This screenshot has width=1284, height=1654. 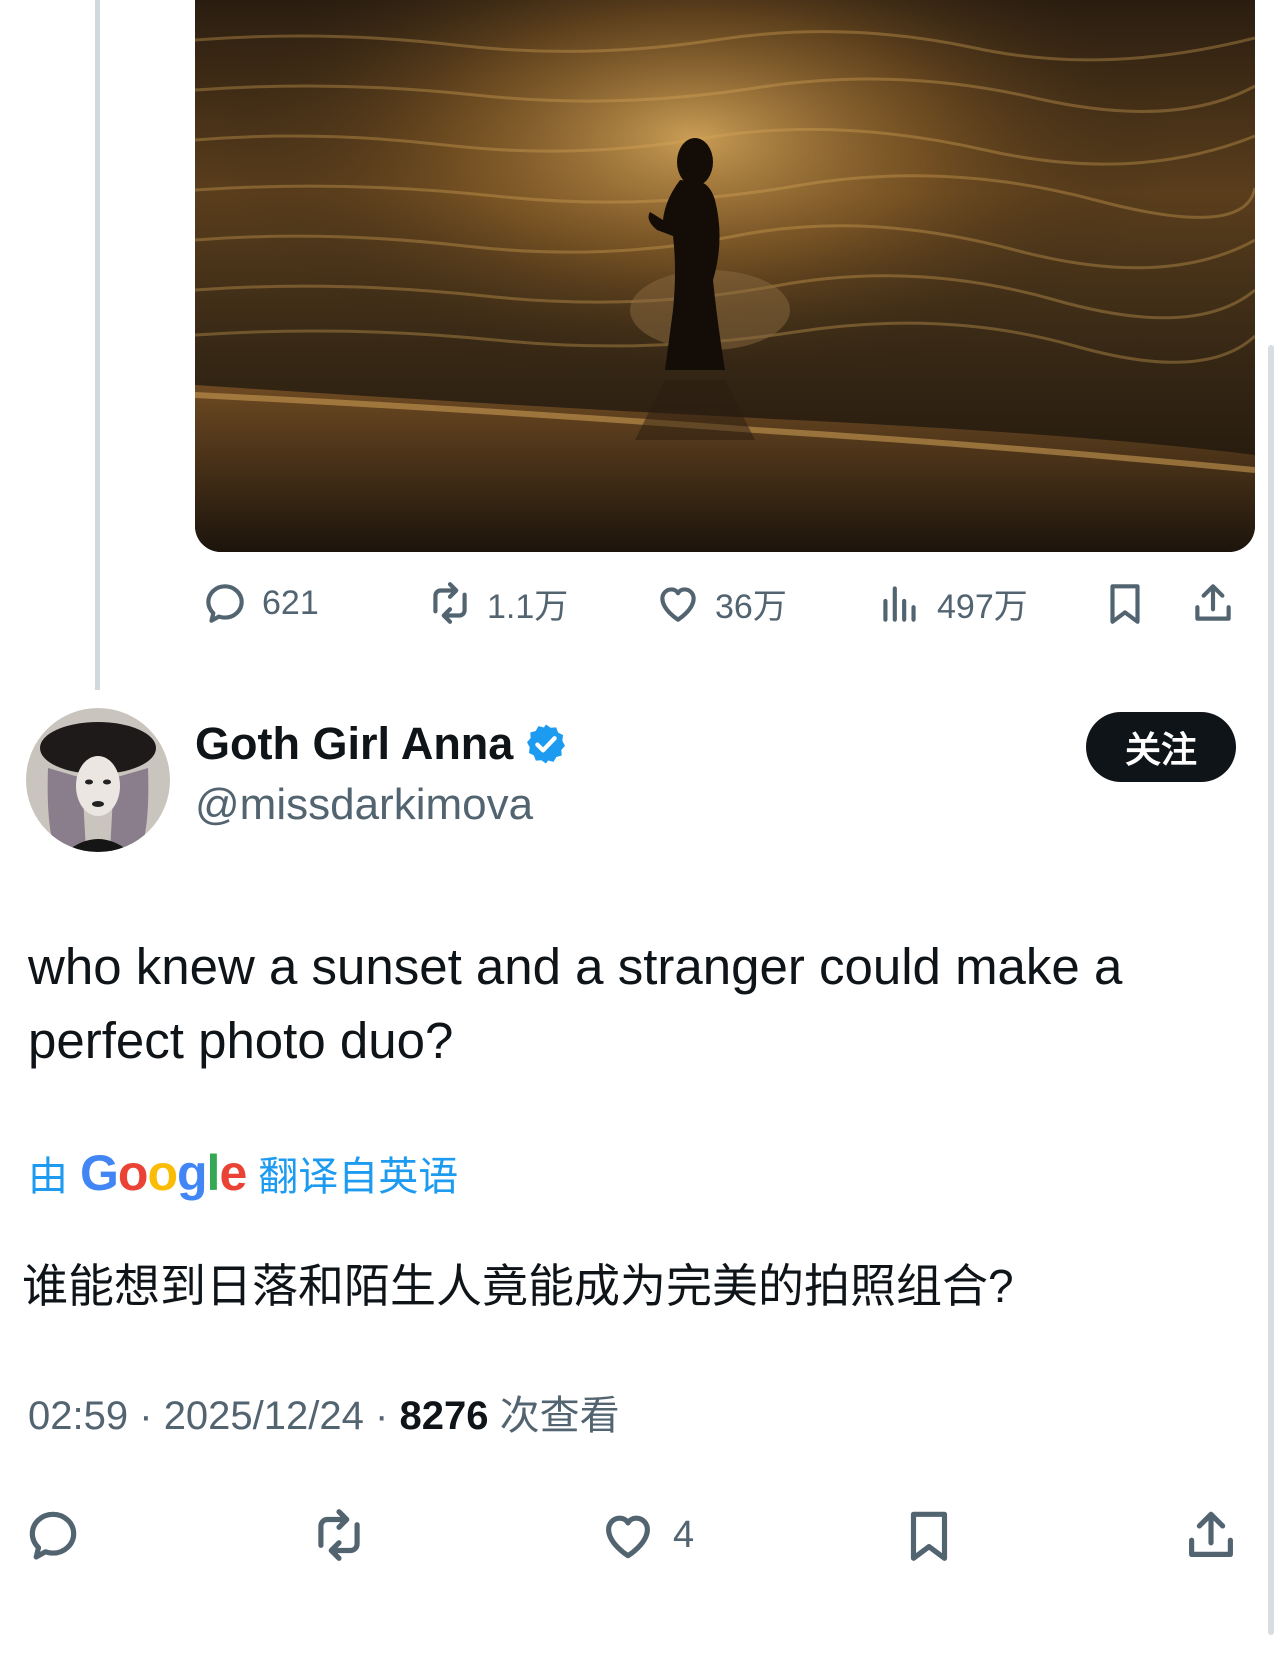 I want to click on translation-prefix: 由, so click(x=48, y=1177).